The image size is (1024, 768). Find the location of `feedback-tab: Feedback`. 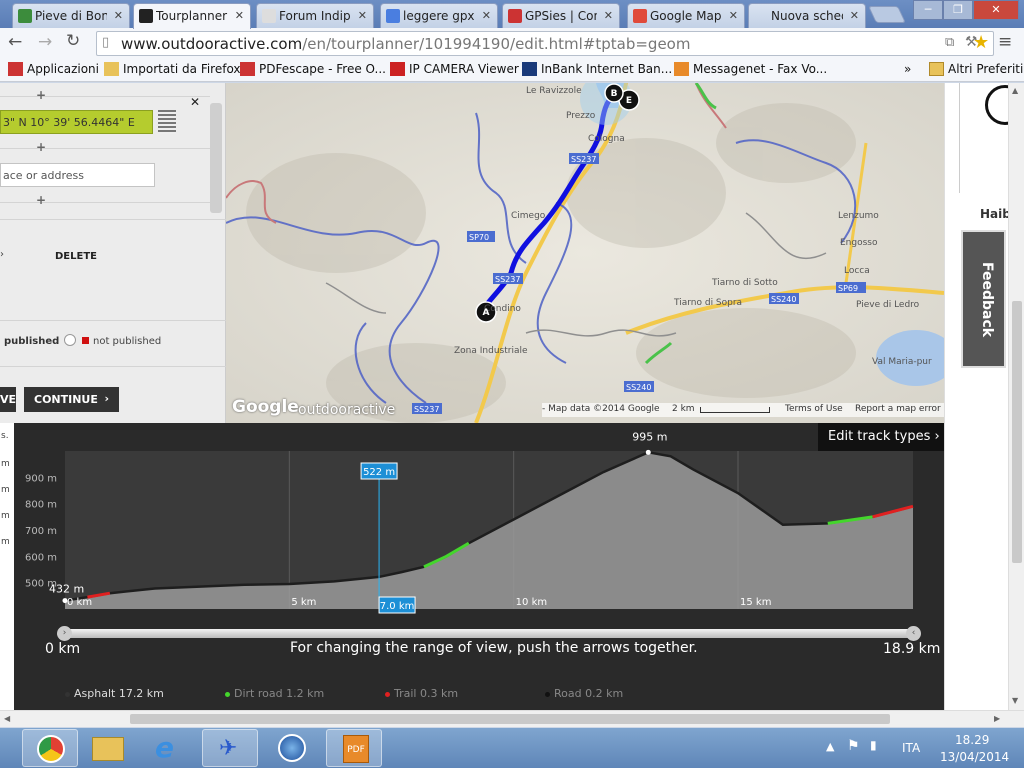

feedback-tab: Feedback is located at coordinates (983, 299).